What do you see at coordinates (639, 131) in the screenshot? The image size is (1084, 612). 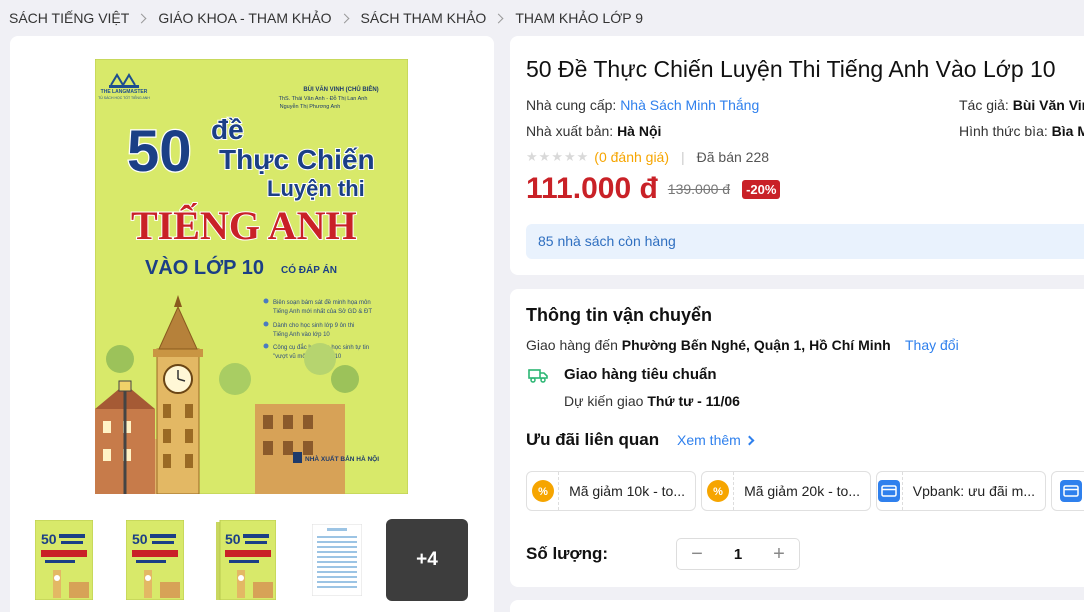 I see `publisher-value: Hà Nội` at bounding box center [639, 131].